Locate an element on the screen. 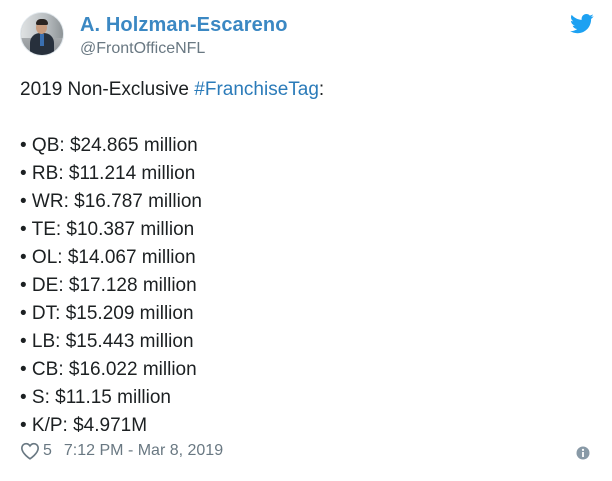 The width and height of the screenshot is (612, 481). tweet-timestamp: 7:12 PM - Mar 8, 2019 is located at coordinates (143, 451).